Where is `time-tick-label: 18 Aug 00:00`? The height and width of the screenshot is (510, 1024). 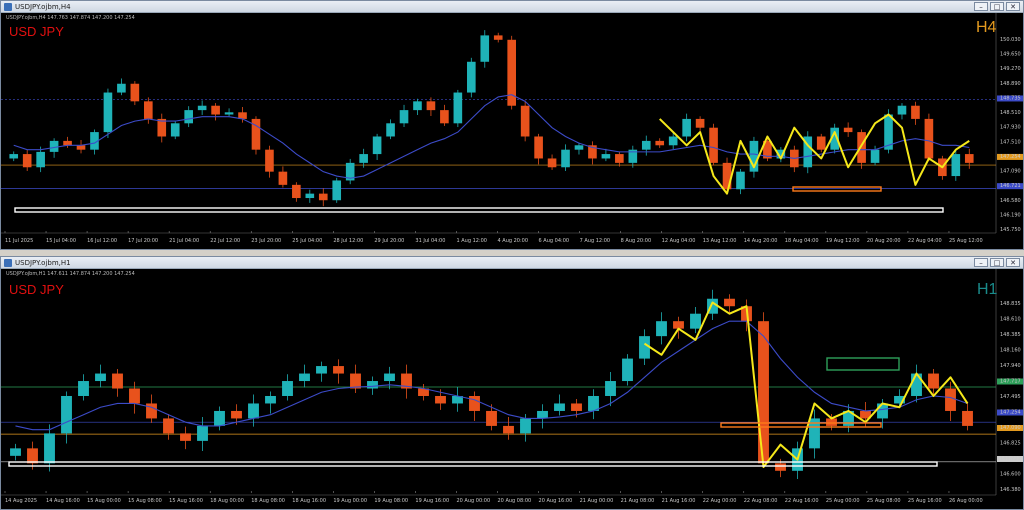
time-tick-label: 18 Aug 00:00 is located at coordinates (227, 501).